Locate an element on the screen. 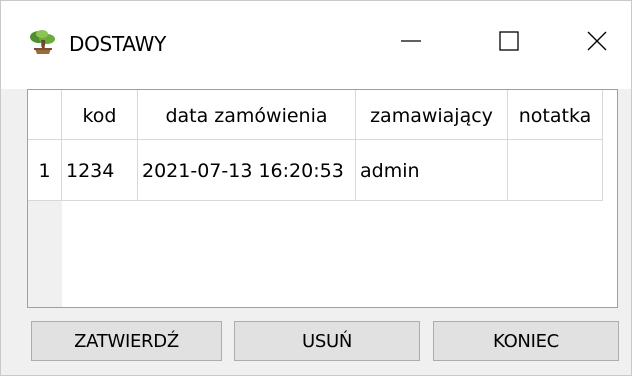 Image resolution: width=632 pixels, height=376 pixels. minimize-icon is located at coordinates (411, 43).